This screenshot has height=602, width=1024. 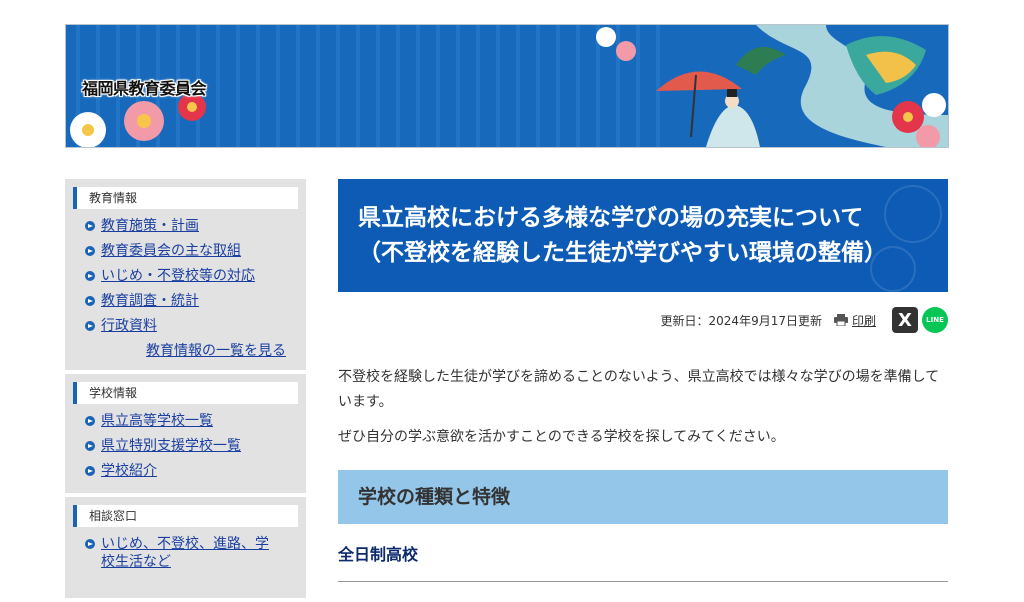 What do you see at coordinates (741, 320) in the screenshot?
I see `updated-date: 更新日：2024年9月17日更新` at bounding box center [741, 320].